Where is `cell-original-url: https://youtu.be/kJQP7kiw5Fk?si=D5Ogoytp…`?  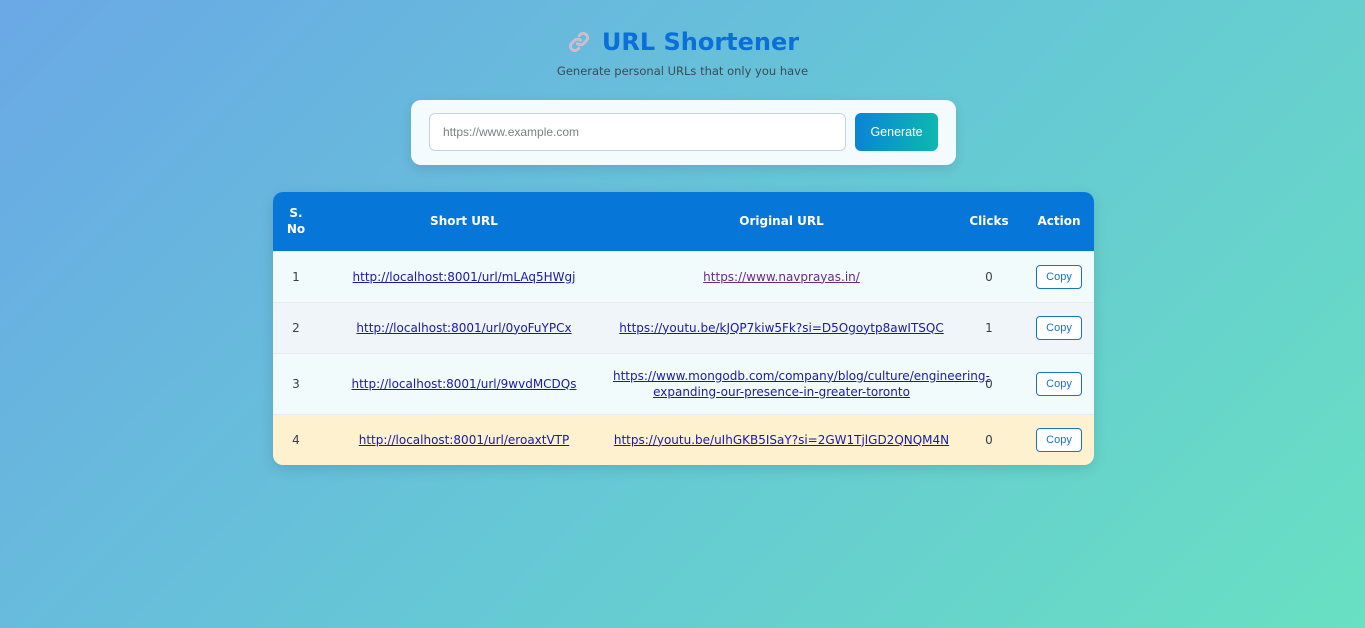 cell-original-url: https://youtu.be/kJQP7kiw5Fk?si=D5Ogoytp… is located at coordinates (781, 327).